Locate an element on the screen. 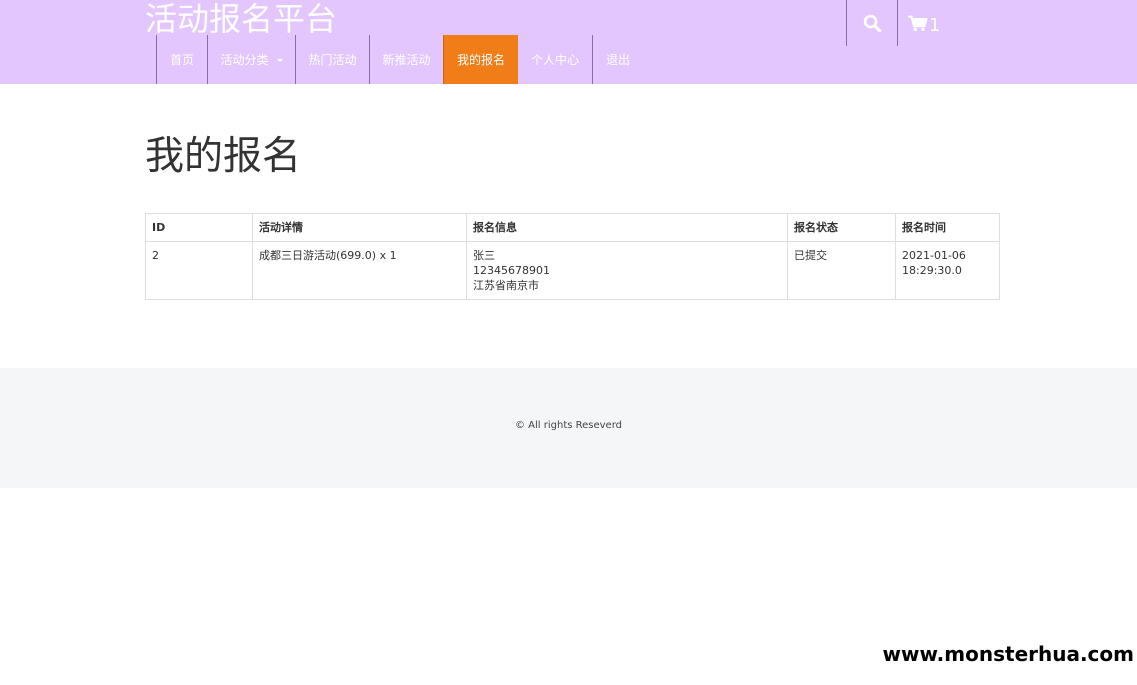  header-bar: 活动报名平台 1 首页 活动分类 热门活动 新推活动 我的报名 个人中心 退出 is located at coordinates (568, 42).